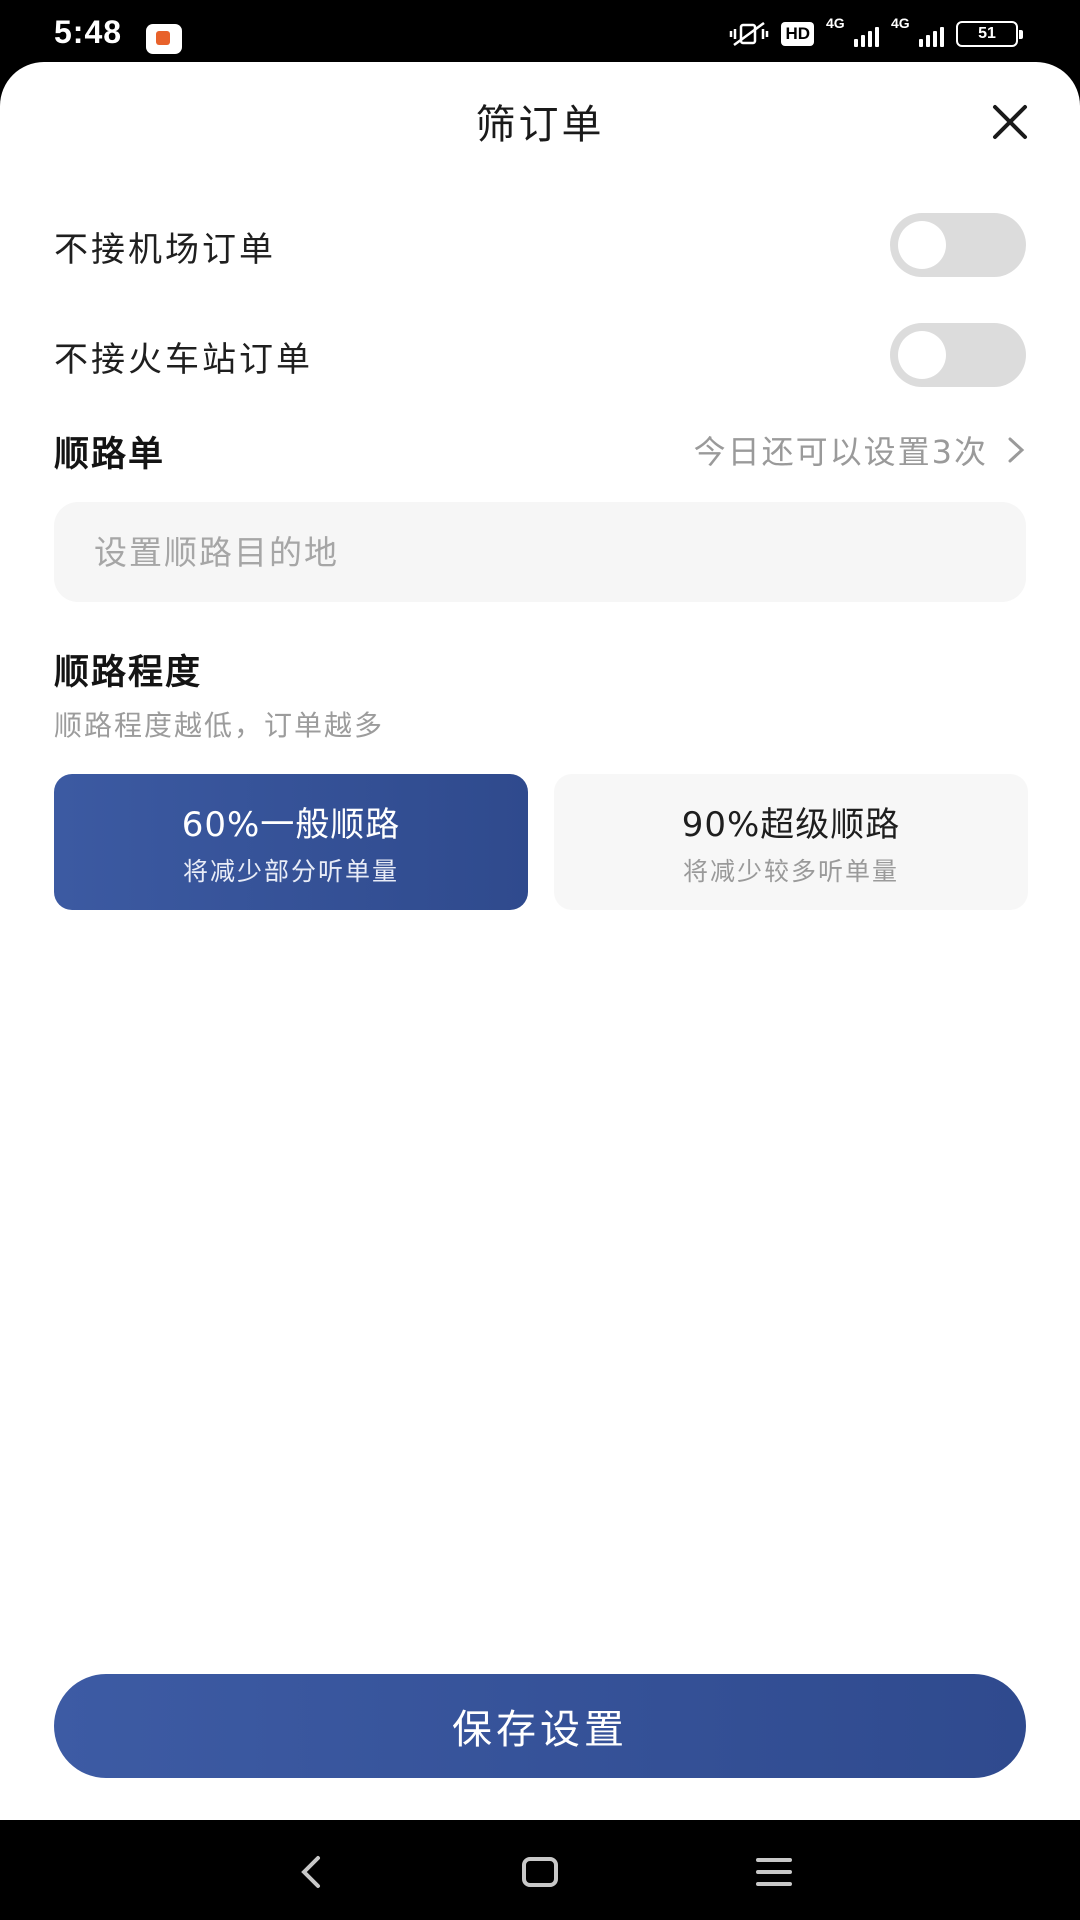 The height and width of the screenshot is (1920, 1080). Describe the element at coordinates (291, 824) in the screenshot. I see `option-title: 60%一般顺路` at that location.